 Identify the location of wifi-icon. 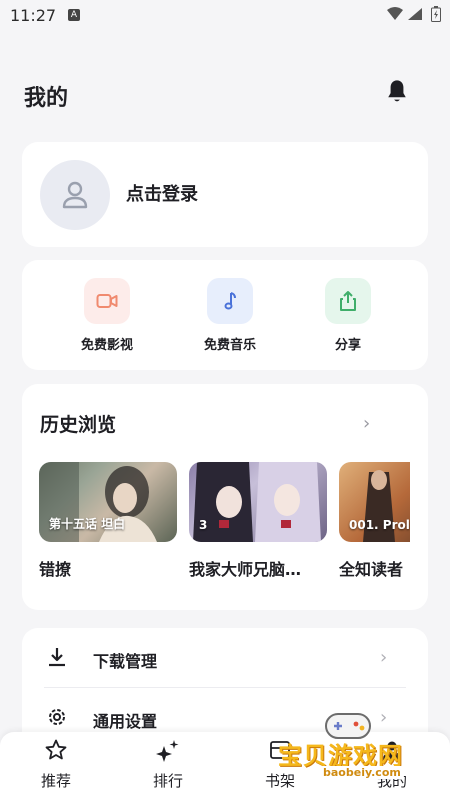
(395, 13).